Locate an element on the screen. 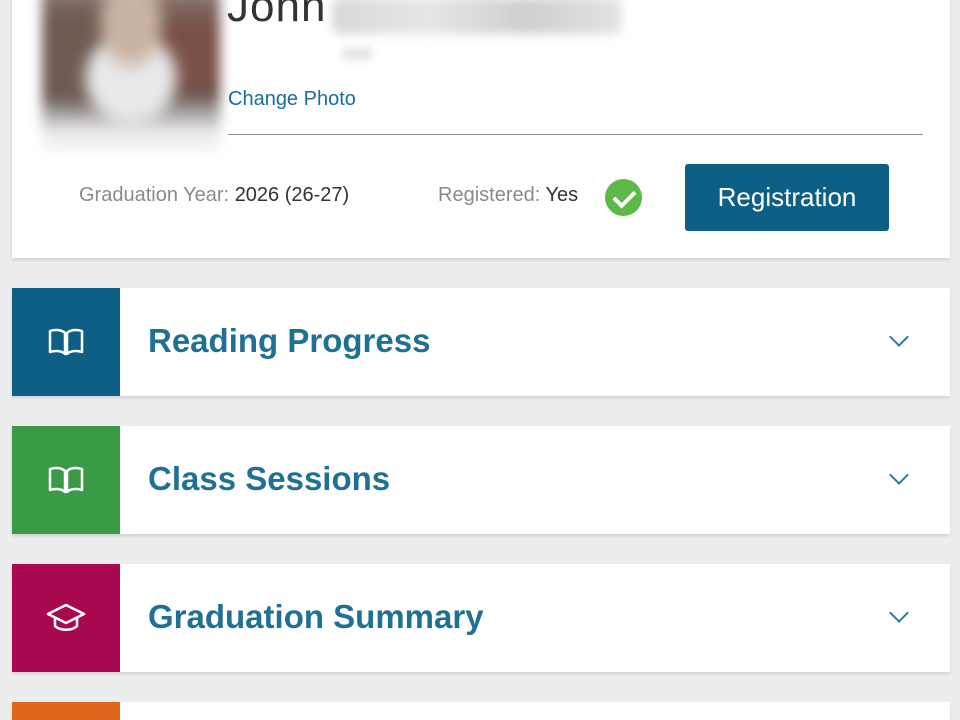  graduation-year: Graduation Year: 2026 (26-27) is located at coordinates (214, 195).